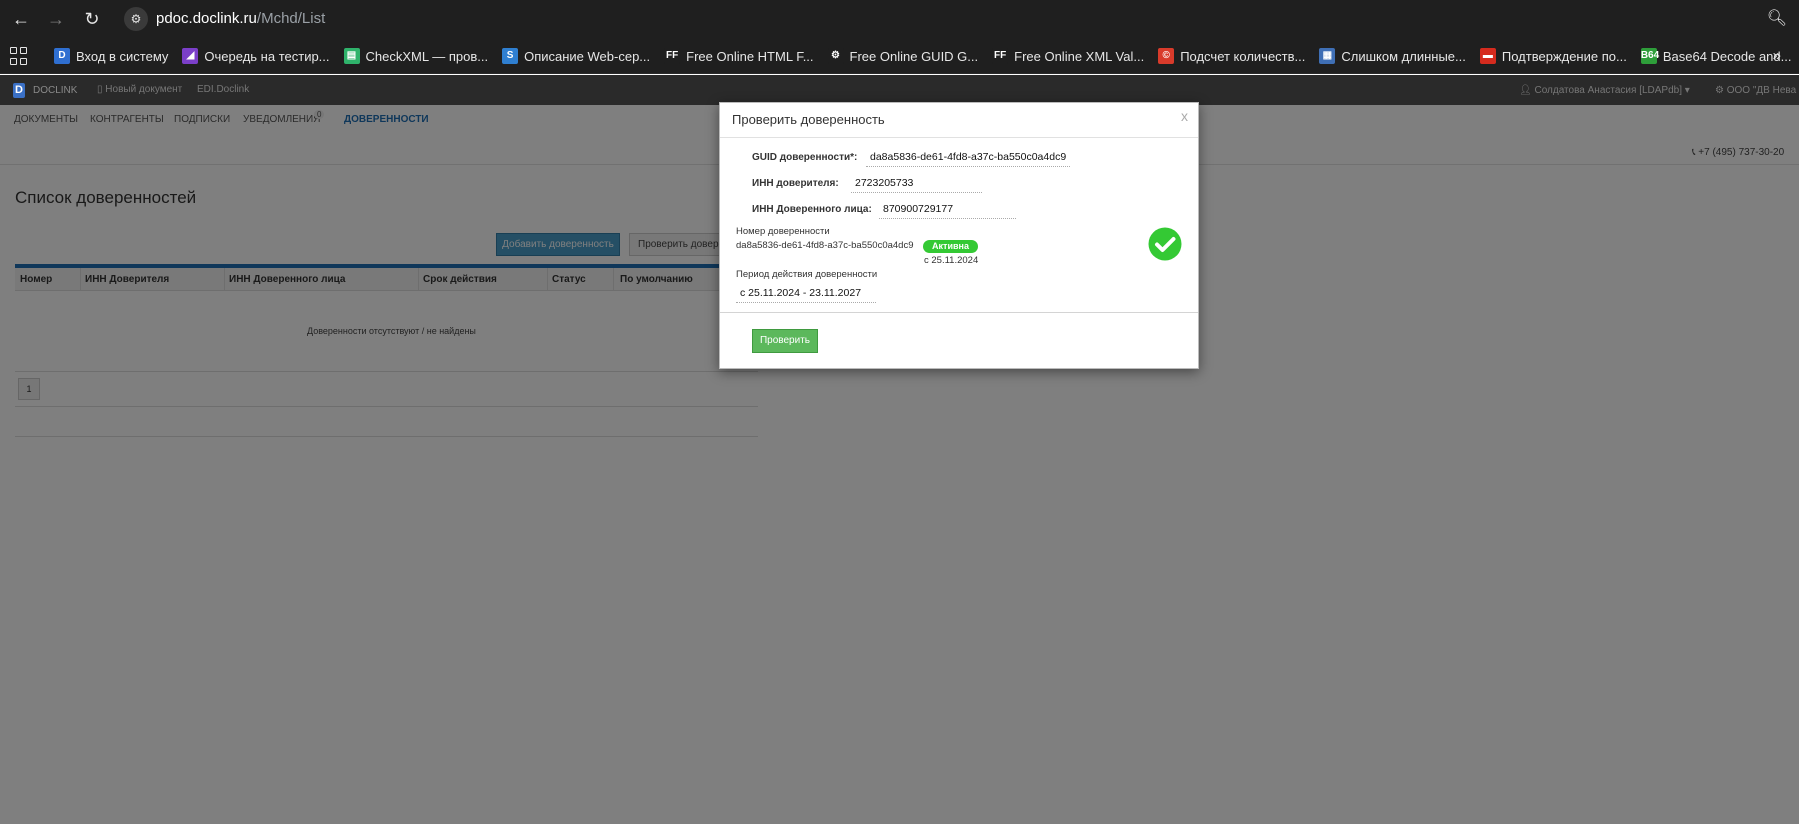 The height and width of the screenshot is (824, 1799). I want to click on gear-icon: ⚙, so click(1721, 90).